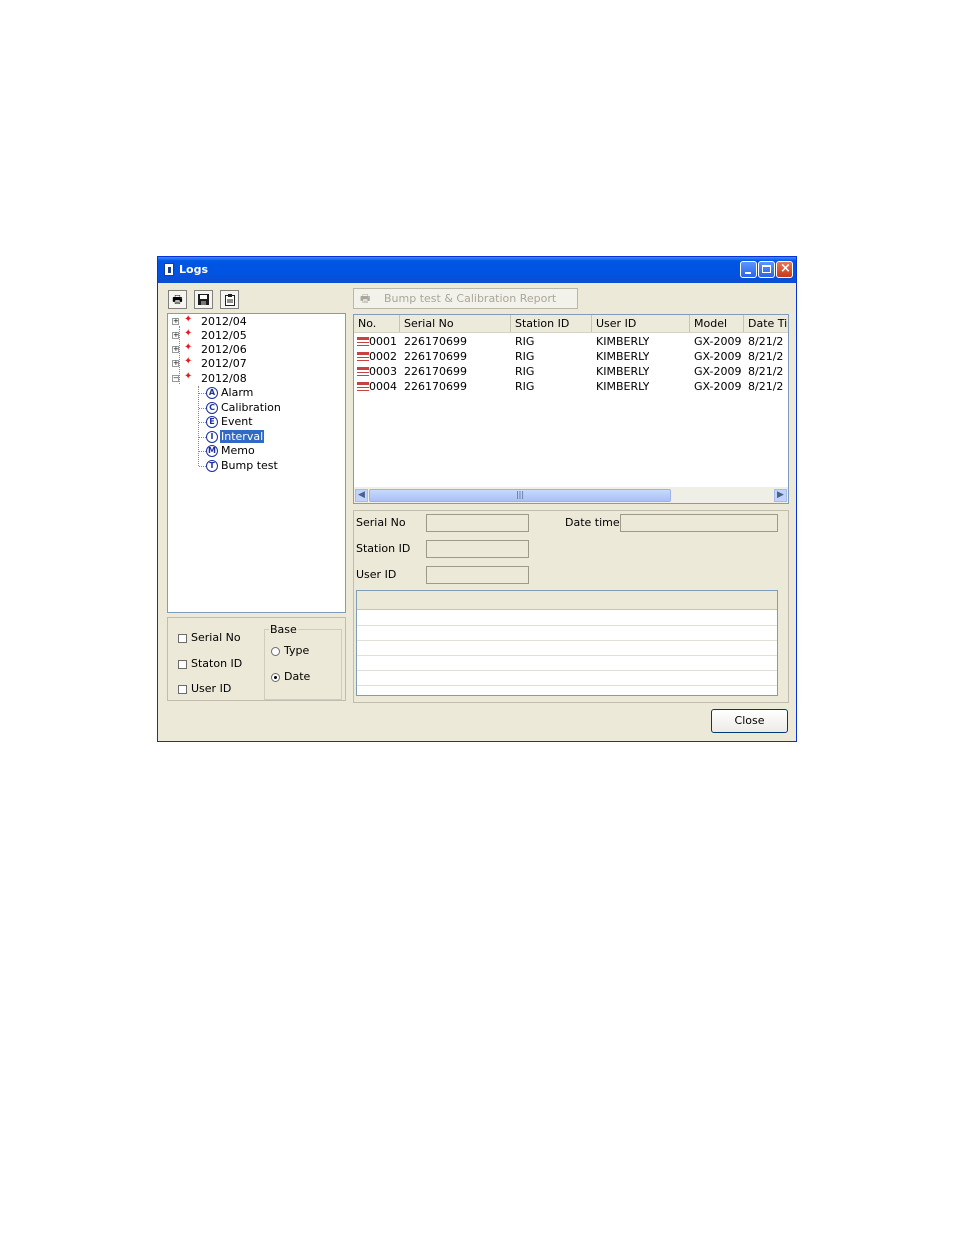  What do you see at coordinates (237, 392) in the screenshot?
I see `tree-node-label: Alarm` at bounding box center [237, 392].